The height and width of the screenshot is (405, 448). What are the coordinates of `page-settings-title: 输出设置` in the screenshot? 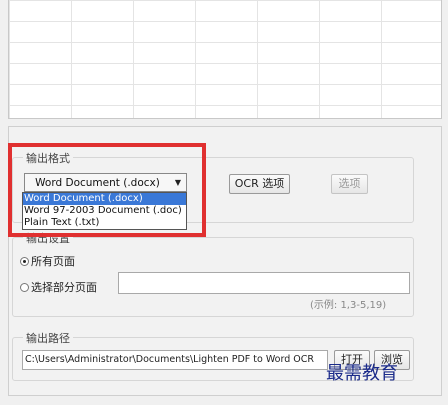 It's located at (48, 238).